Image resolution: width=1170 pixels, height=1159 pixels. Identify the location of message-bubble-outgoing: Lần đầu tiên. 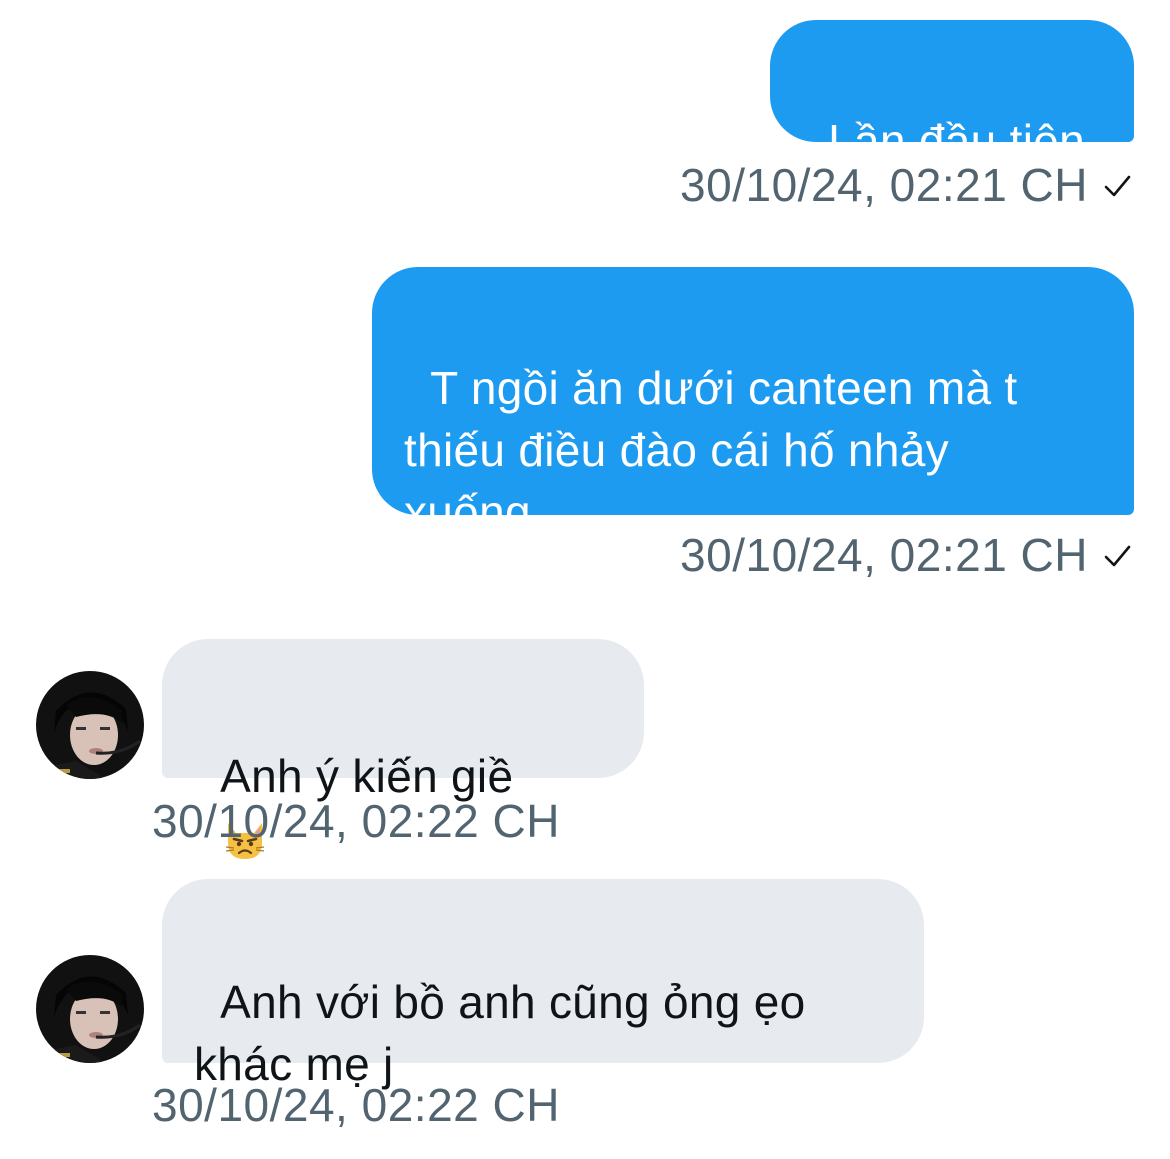
(952, 93).